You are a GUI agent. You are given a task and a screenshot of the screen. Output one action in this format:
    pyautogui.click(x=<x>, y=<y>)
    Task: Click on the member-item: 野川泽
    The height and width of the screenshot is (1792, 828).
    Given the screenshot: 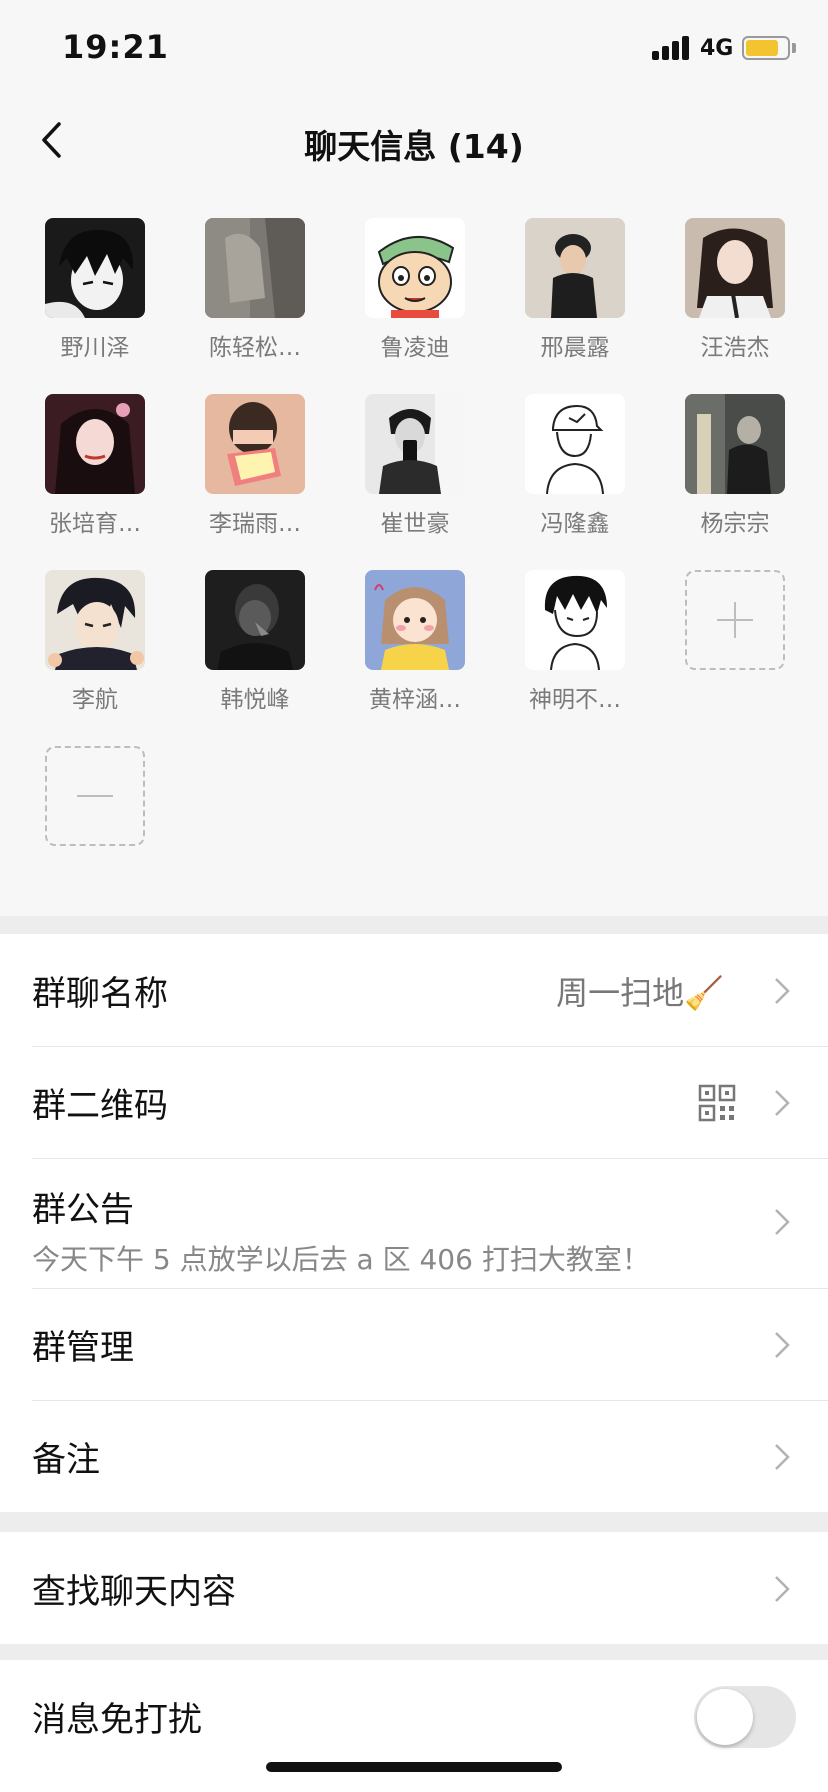 What is the action you would take?
    pyautogui.click(x=95, y=293)
    